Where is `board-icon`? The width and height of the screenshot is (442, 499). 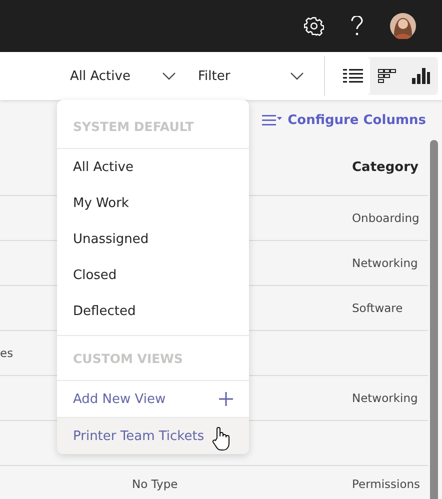 board-icon is located at coordinates (387, 76).